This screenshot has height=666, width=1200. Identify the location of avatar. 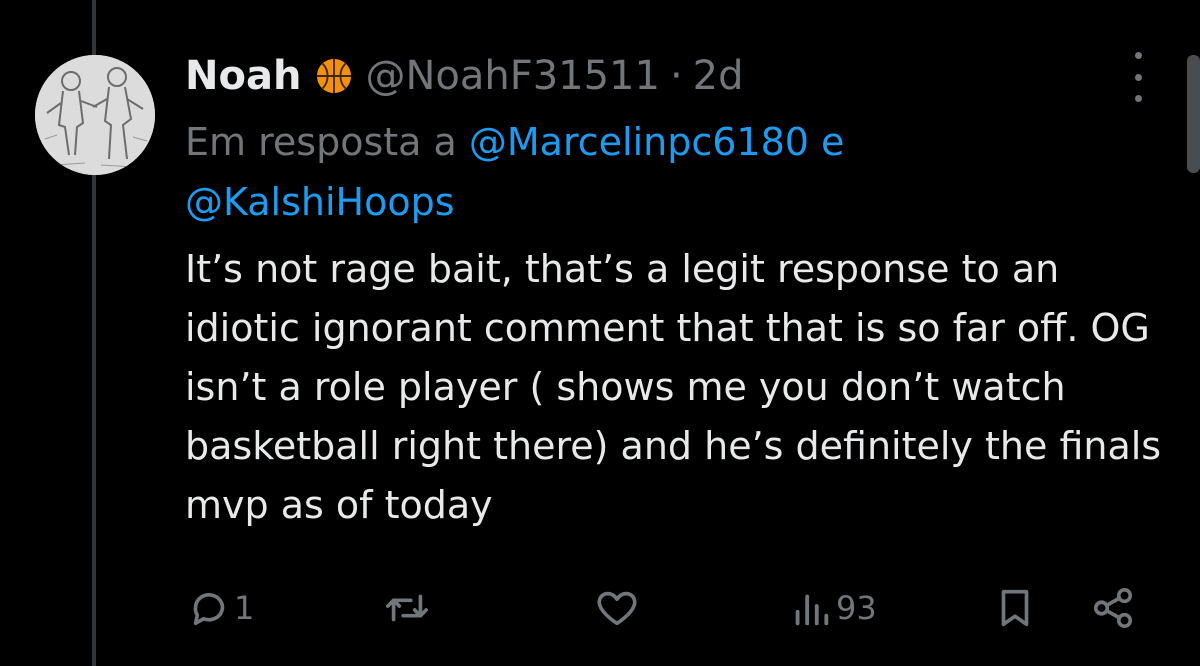
(95, 115).